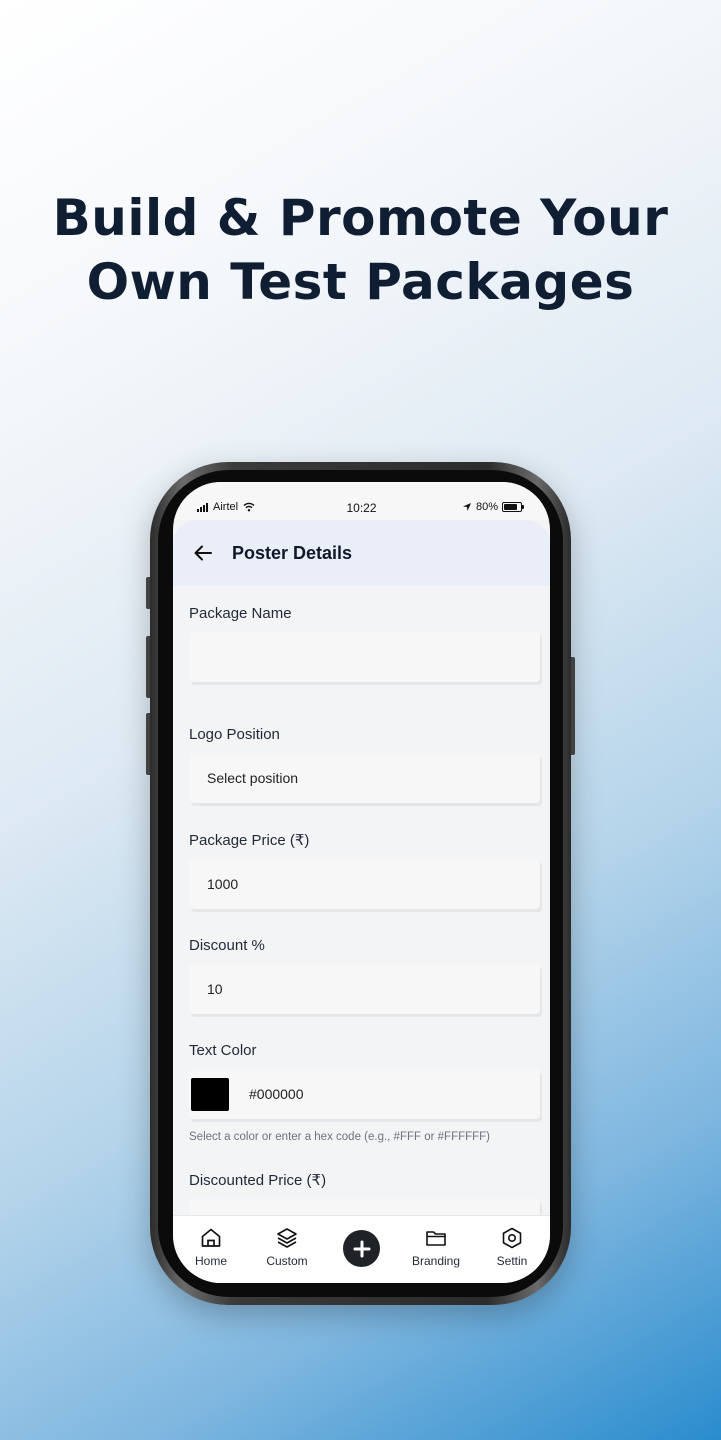  Describe the element at coordinates (361, 508) in the screenshot. I see `status-time: 10:22` at that location.